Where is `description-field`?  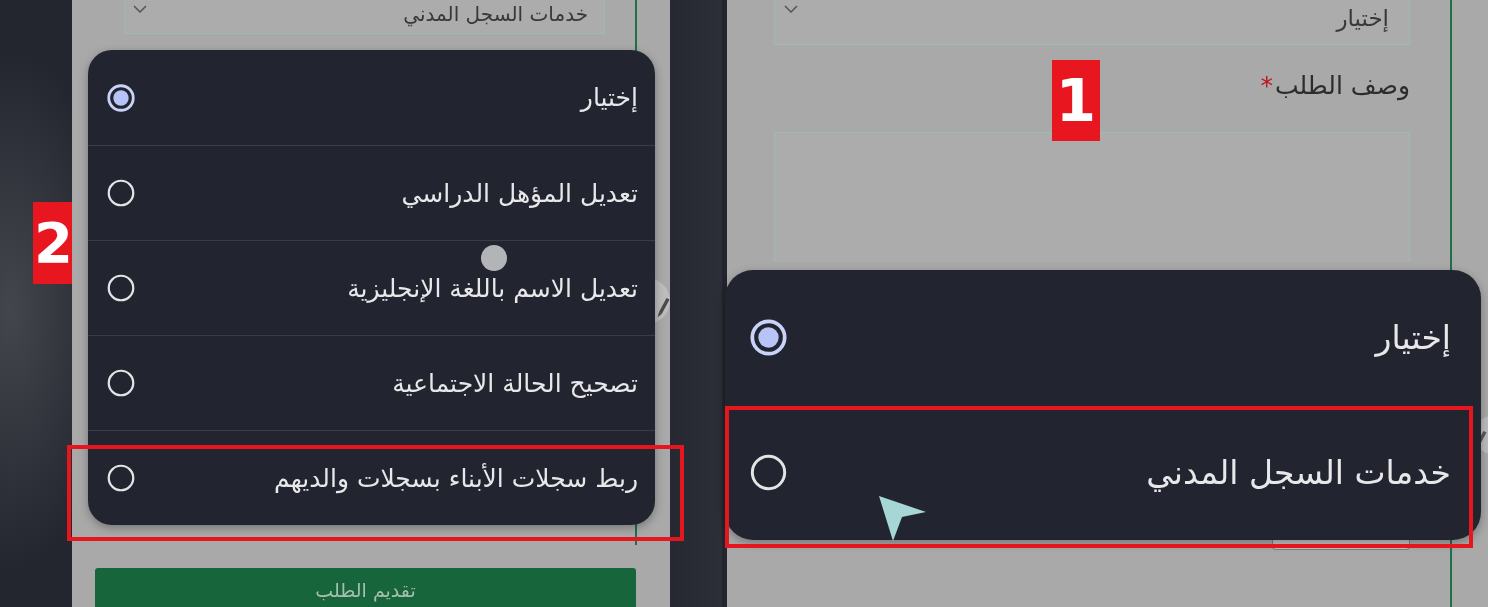
description-field is located at coordinates (1092, 197).